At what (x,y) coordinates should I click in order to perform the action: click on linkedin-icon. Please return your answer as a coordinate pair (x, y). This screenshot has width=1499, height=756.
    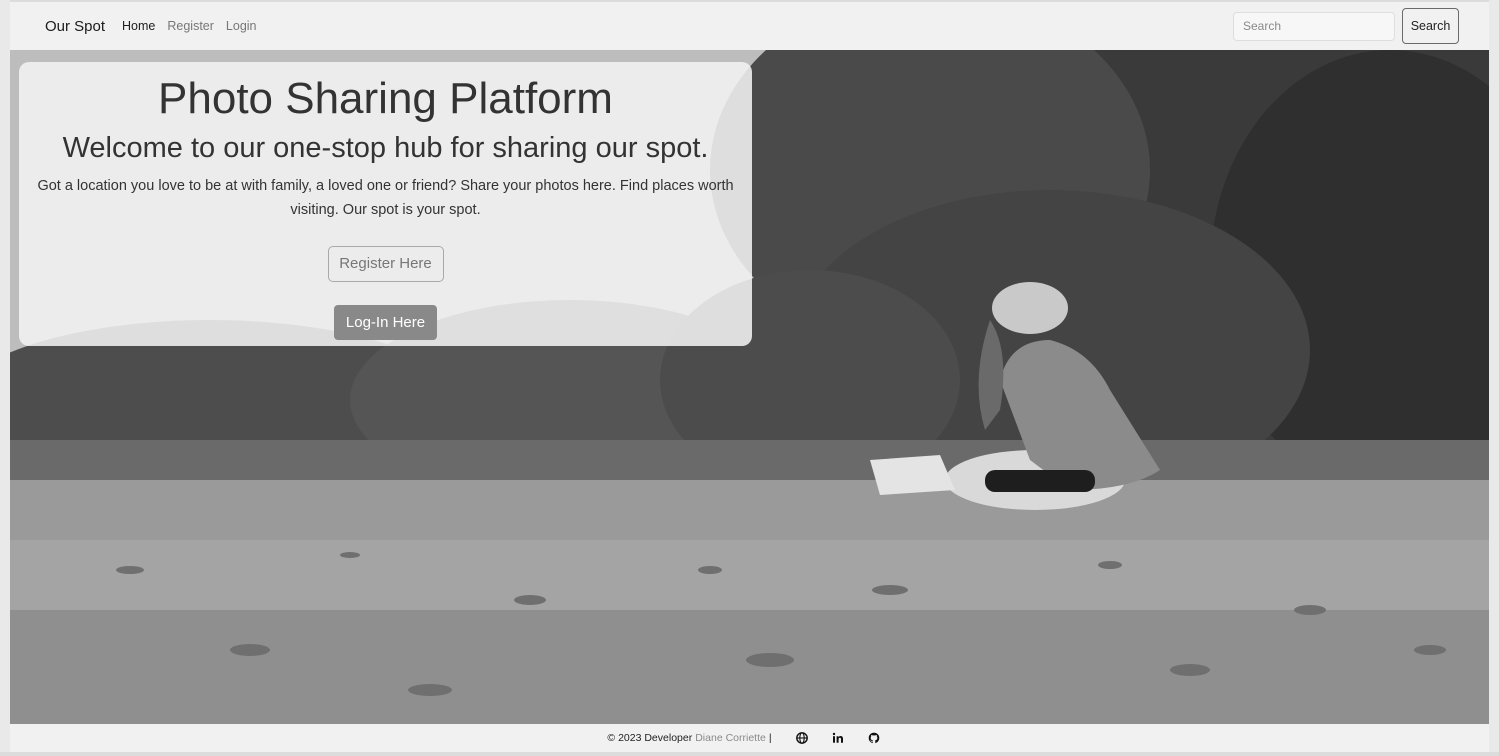
    Looking at the image, I should click on (838, 738).